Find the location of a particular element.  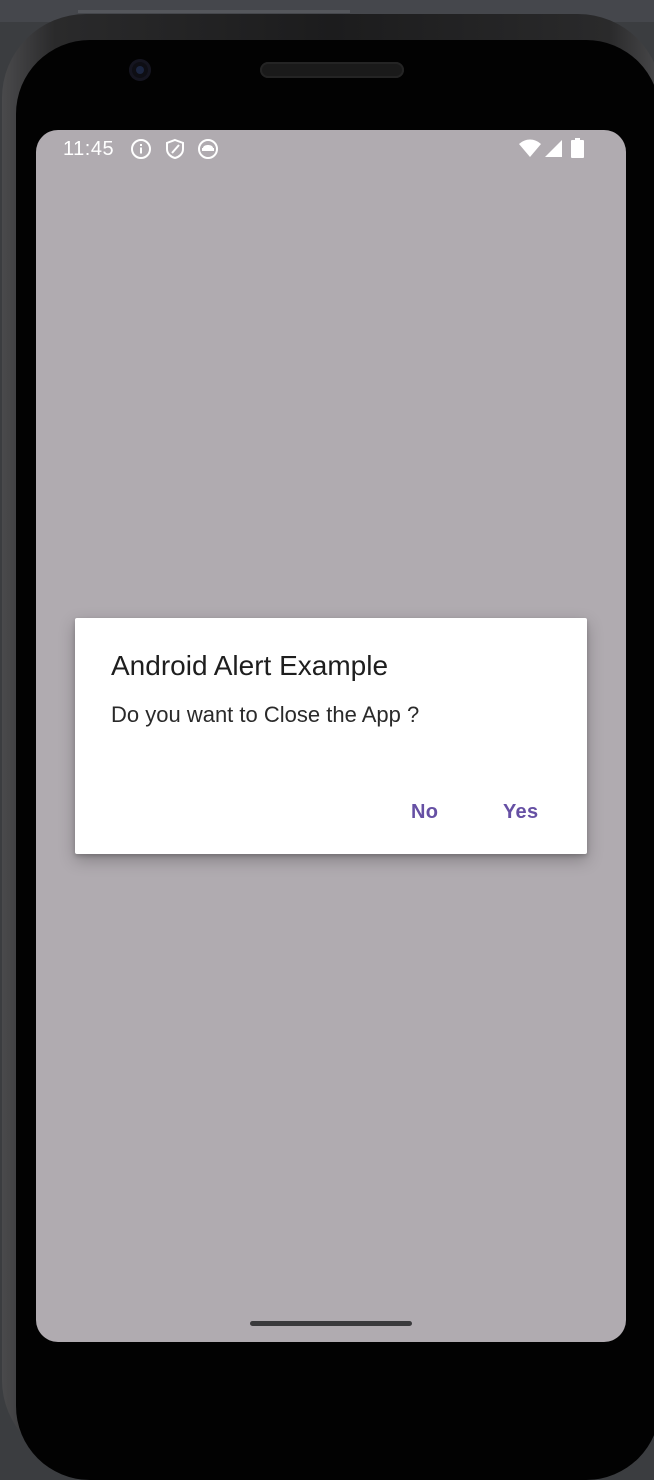

status-time: 11:45 is located at coordinates (89, 149).